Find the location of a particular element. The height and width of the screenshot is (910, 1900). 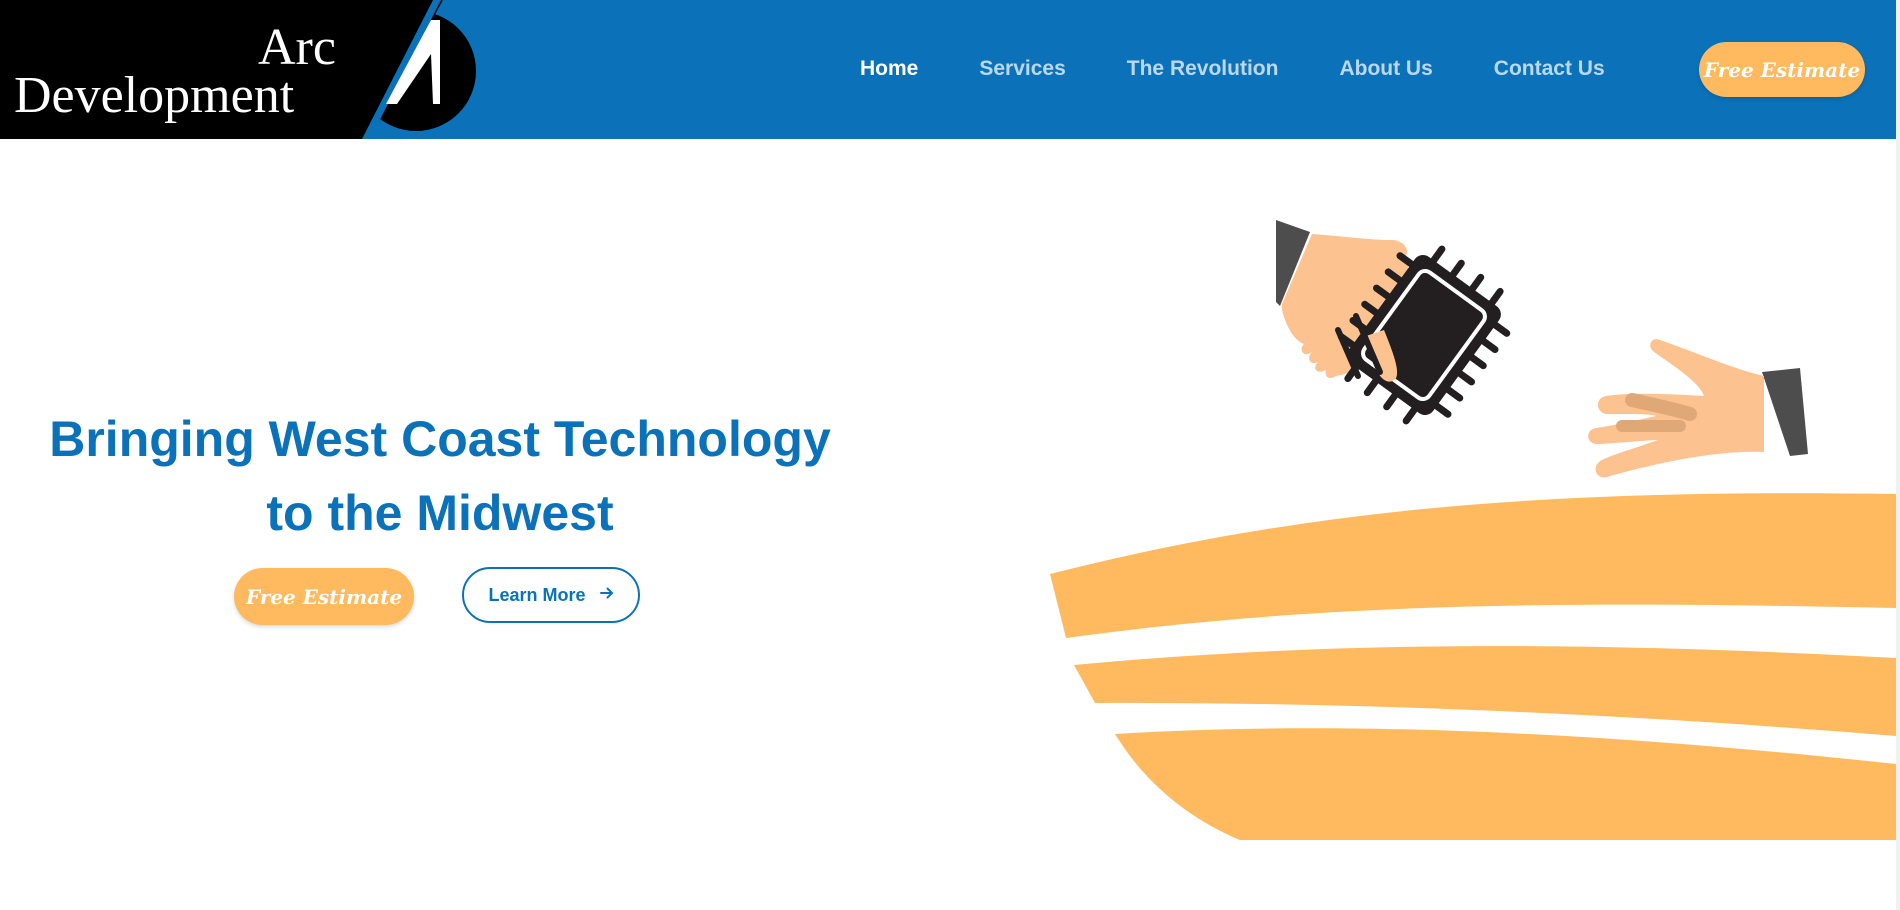

learn-more-label: Learn More is located at coordinates (537, 594).